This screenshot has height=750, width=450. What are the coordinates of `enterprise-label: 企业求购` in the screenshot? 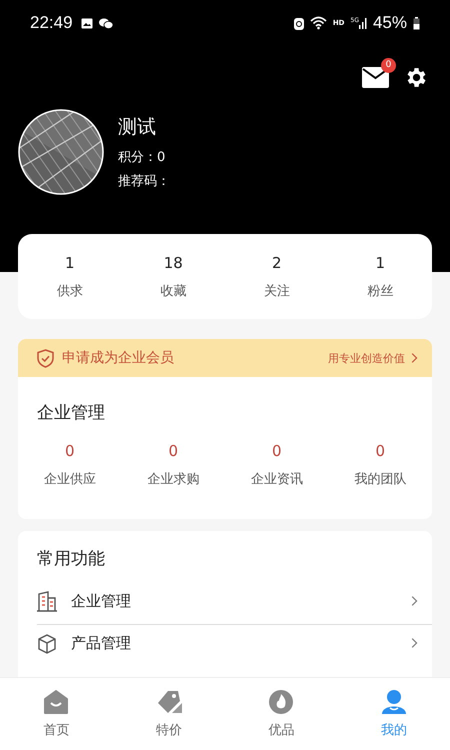 It's located at (173, 479).